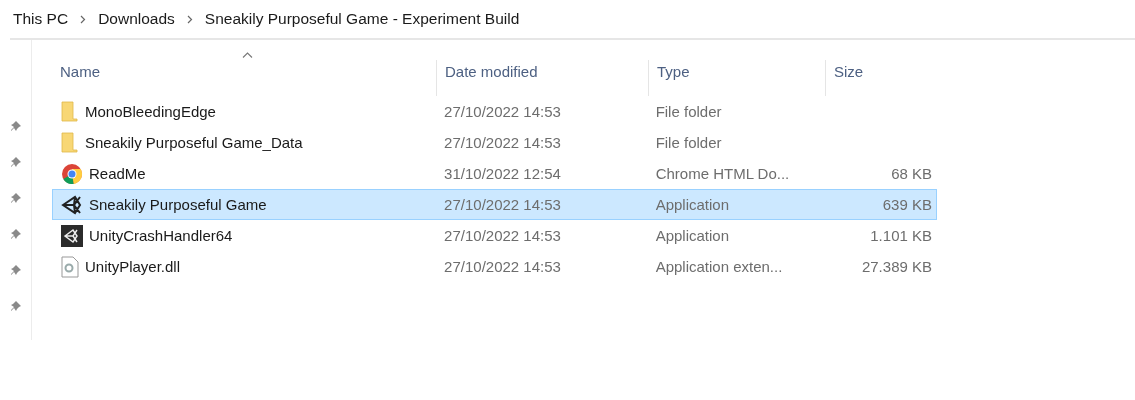 The height and width of the screenshot is (400, 1135). I want to click on breadcrumb-item: This PC, so click(41, 19).